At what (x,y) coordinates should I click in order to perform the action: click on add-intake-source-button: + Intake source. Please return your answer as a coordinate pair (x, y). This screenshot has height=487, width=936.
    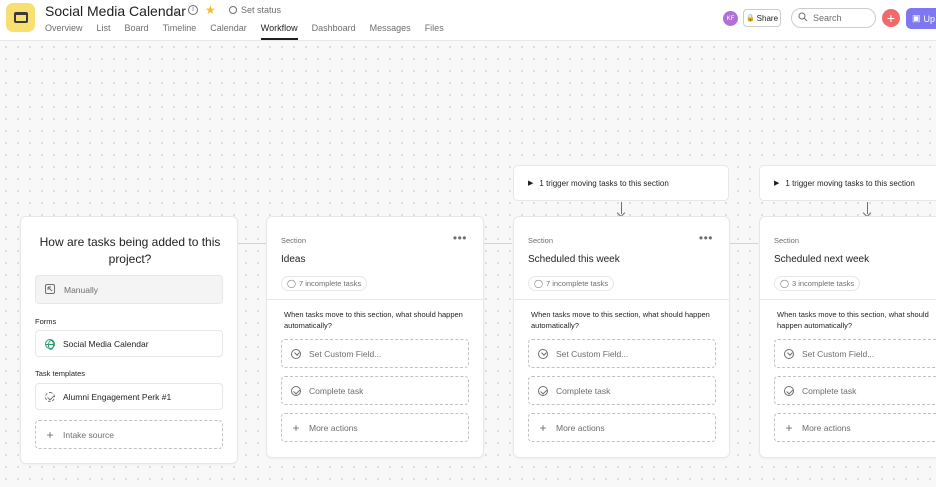
    Looking at the image, I should click on (129, 434).